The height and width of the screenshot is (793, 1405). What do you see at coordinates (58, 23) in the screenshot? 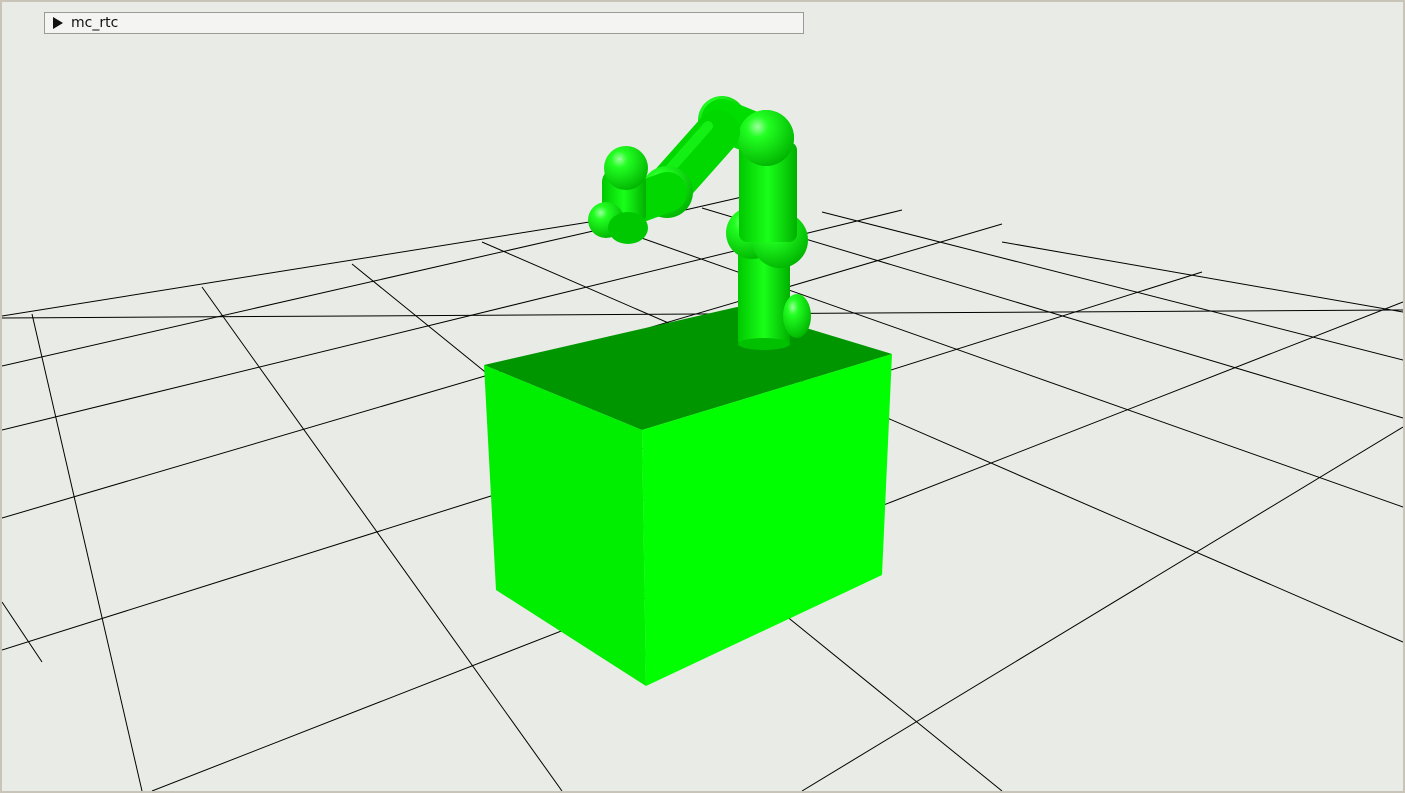
I see `expand-arrow-icon` at bounding box center [58, 23].